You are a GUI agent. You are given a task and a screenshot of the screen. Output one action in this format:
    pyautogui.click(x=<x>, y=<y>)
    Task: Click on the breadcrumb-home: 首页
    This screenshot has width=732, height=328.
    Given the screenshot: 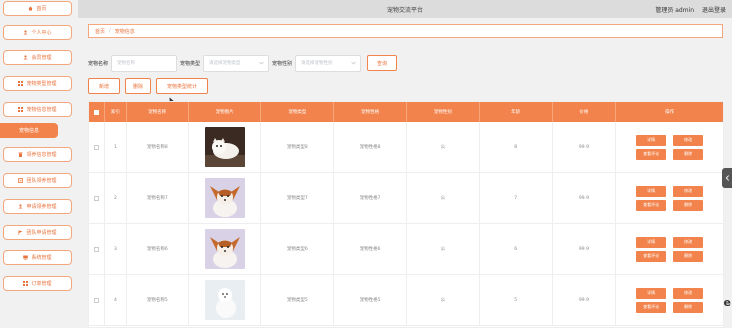 What is the action you would take?
    pyautogui.click(x=100, y=31)
    